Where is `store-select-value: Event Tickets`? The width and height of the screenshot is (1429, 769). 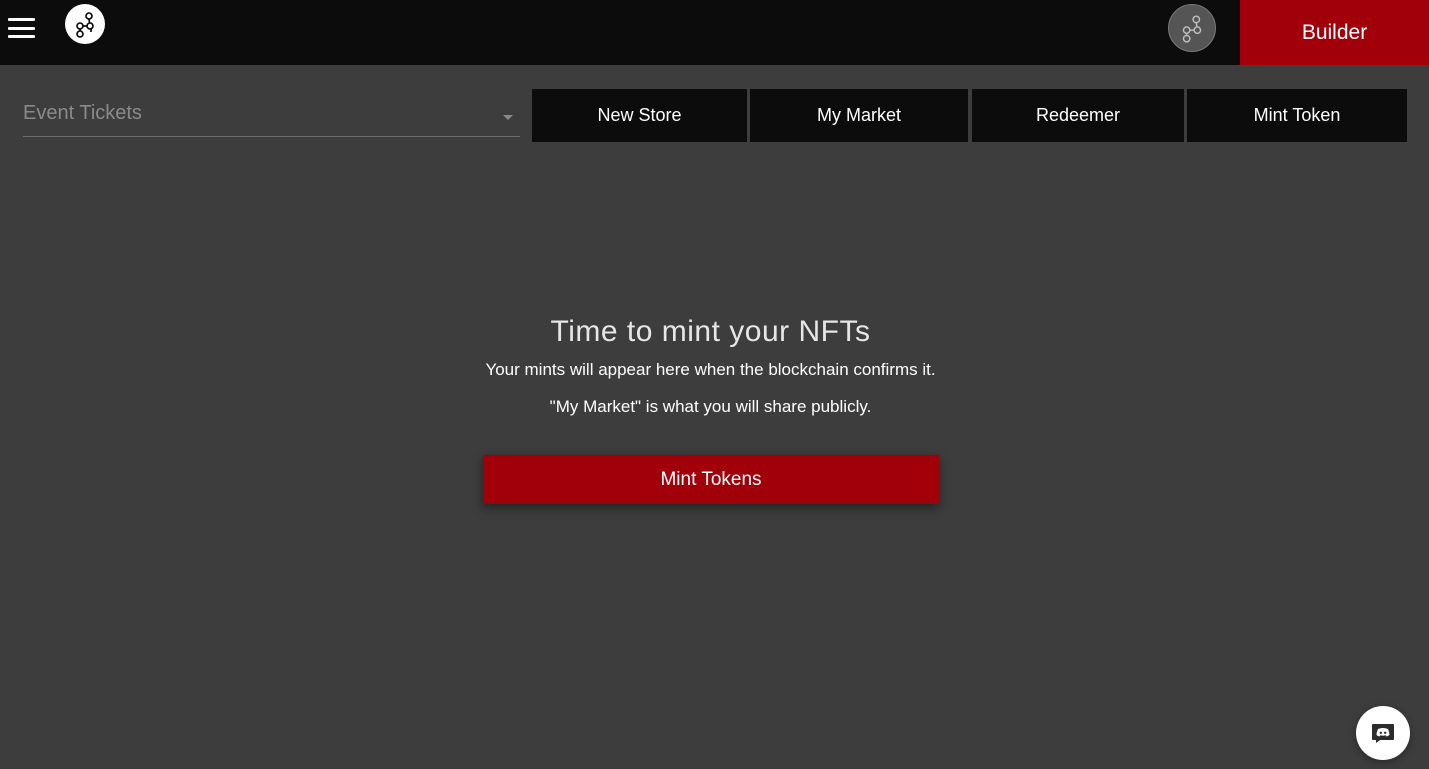
store-select-value: Event Tickets is located at coordinates (82, 113).